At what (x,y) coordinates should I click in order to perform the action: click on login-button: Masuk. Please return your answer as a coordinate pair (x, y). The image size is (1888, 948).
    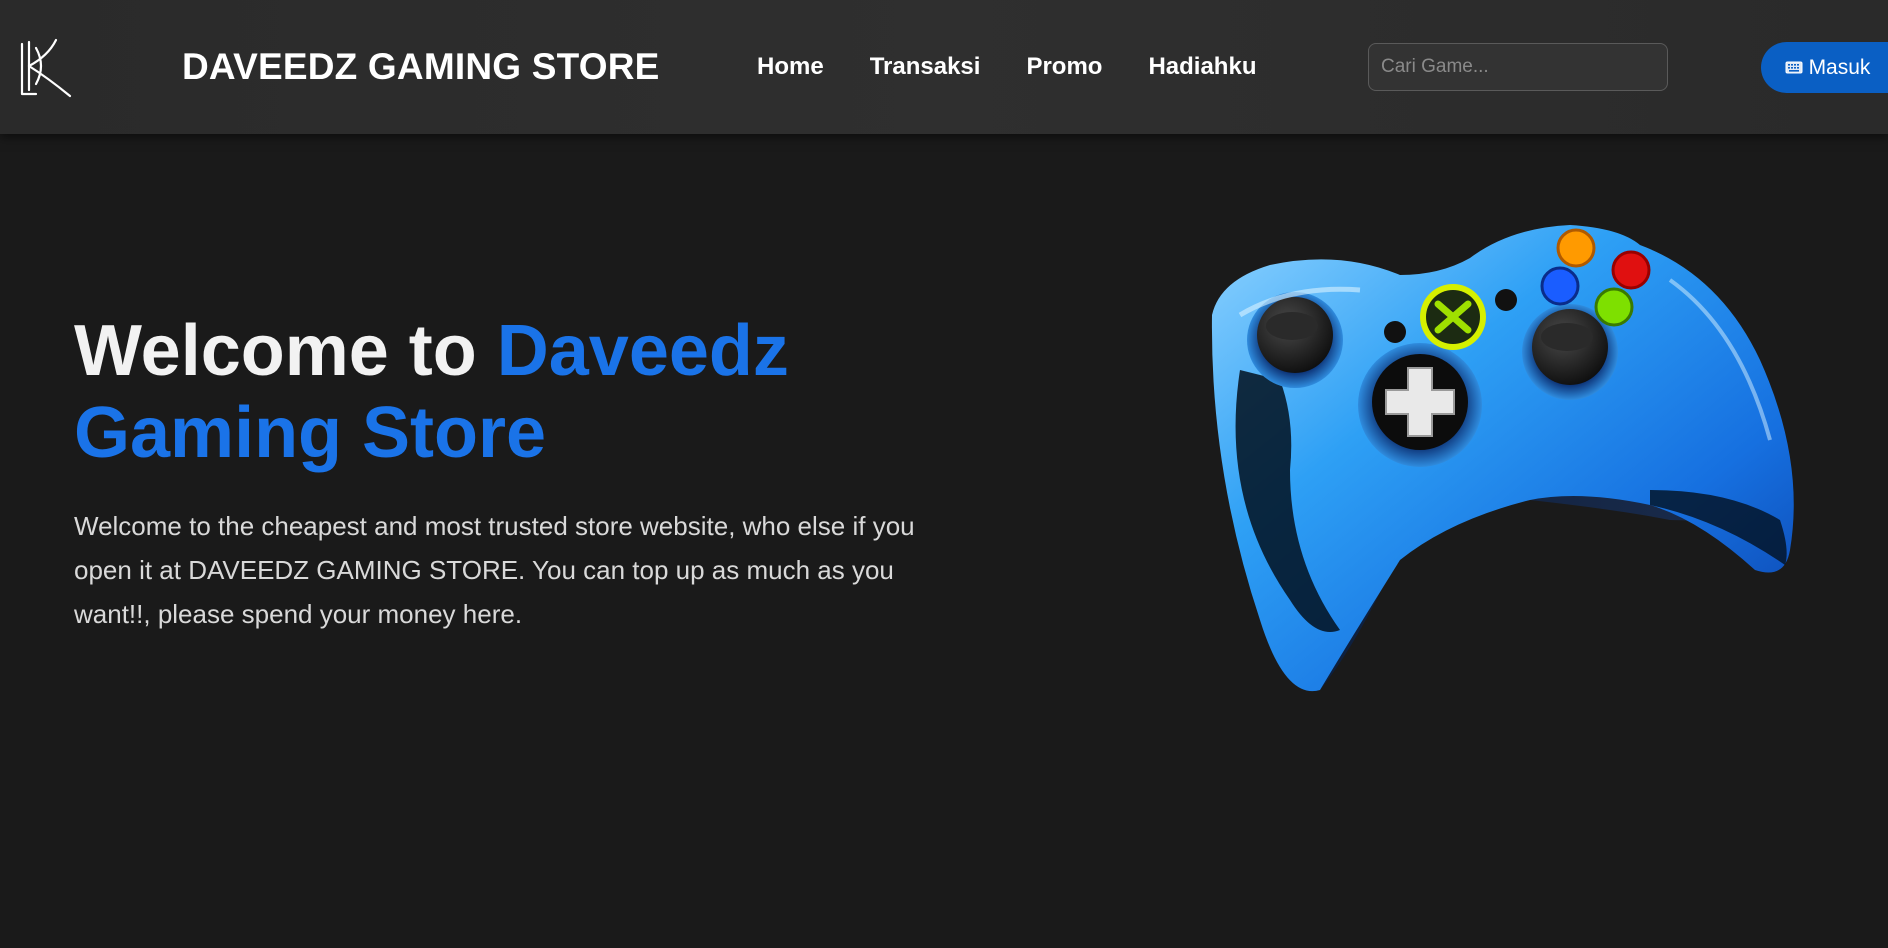
    Looking at the image, I should click on (1824, 67).